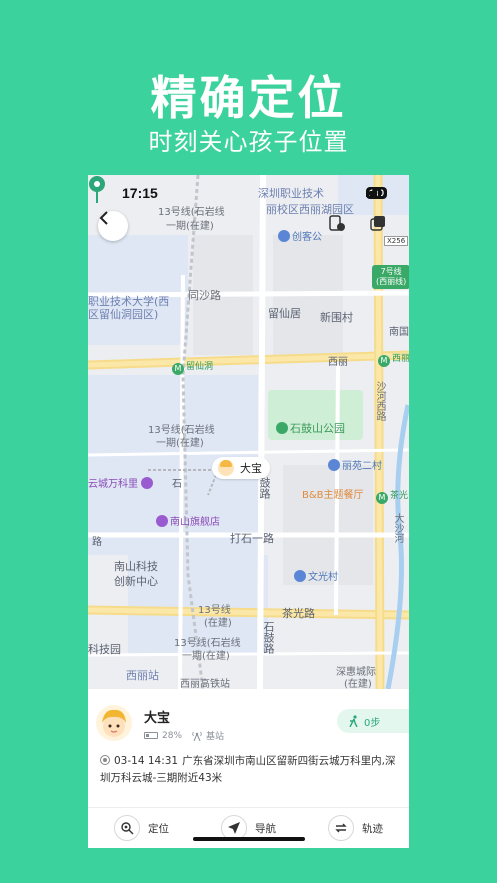 The image size is (497, 883). Describe the element at coordinates (158, 828) in the screenshot. I see `locate-label: 定位` at that location.